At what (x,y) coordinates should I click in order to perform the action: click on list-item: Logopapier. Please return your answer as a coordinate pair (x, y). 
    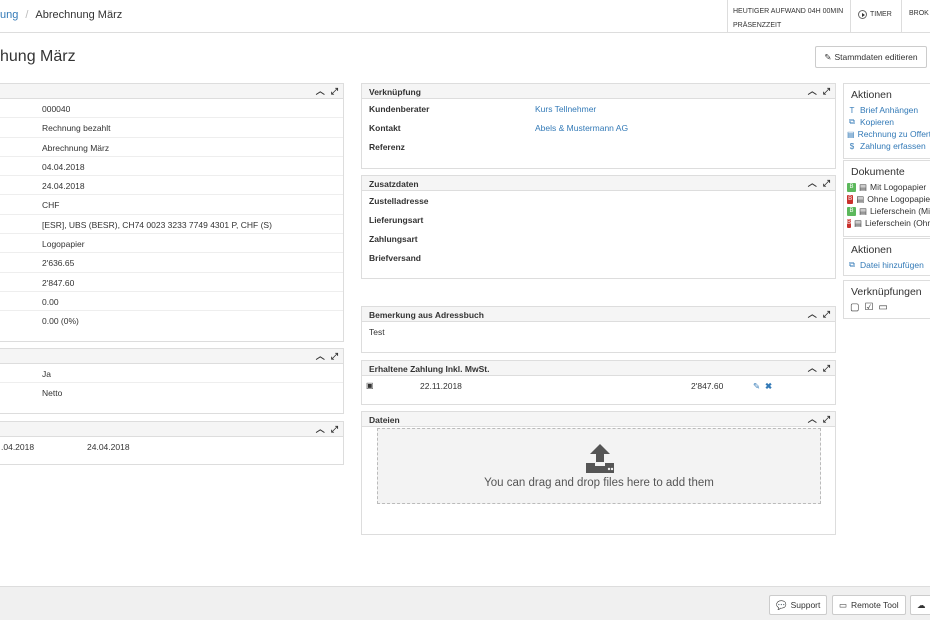
    Looking at the image, I should click on (171, 244).